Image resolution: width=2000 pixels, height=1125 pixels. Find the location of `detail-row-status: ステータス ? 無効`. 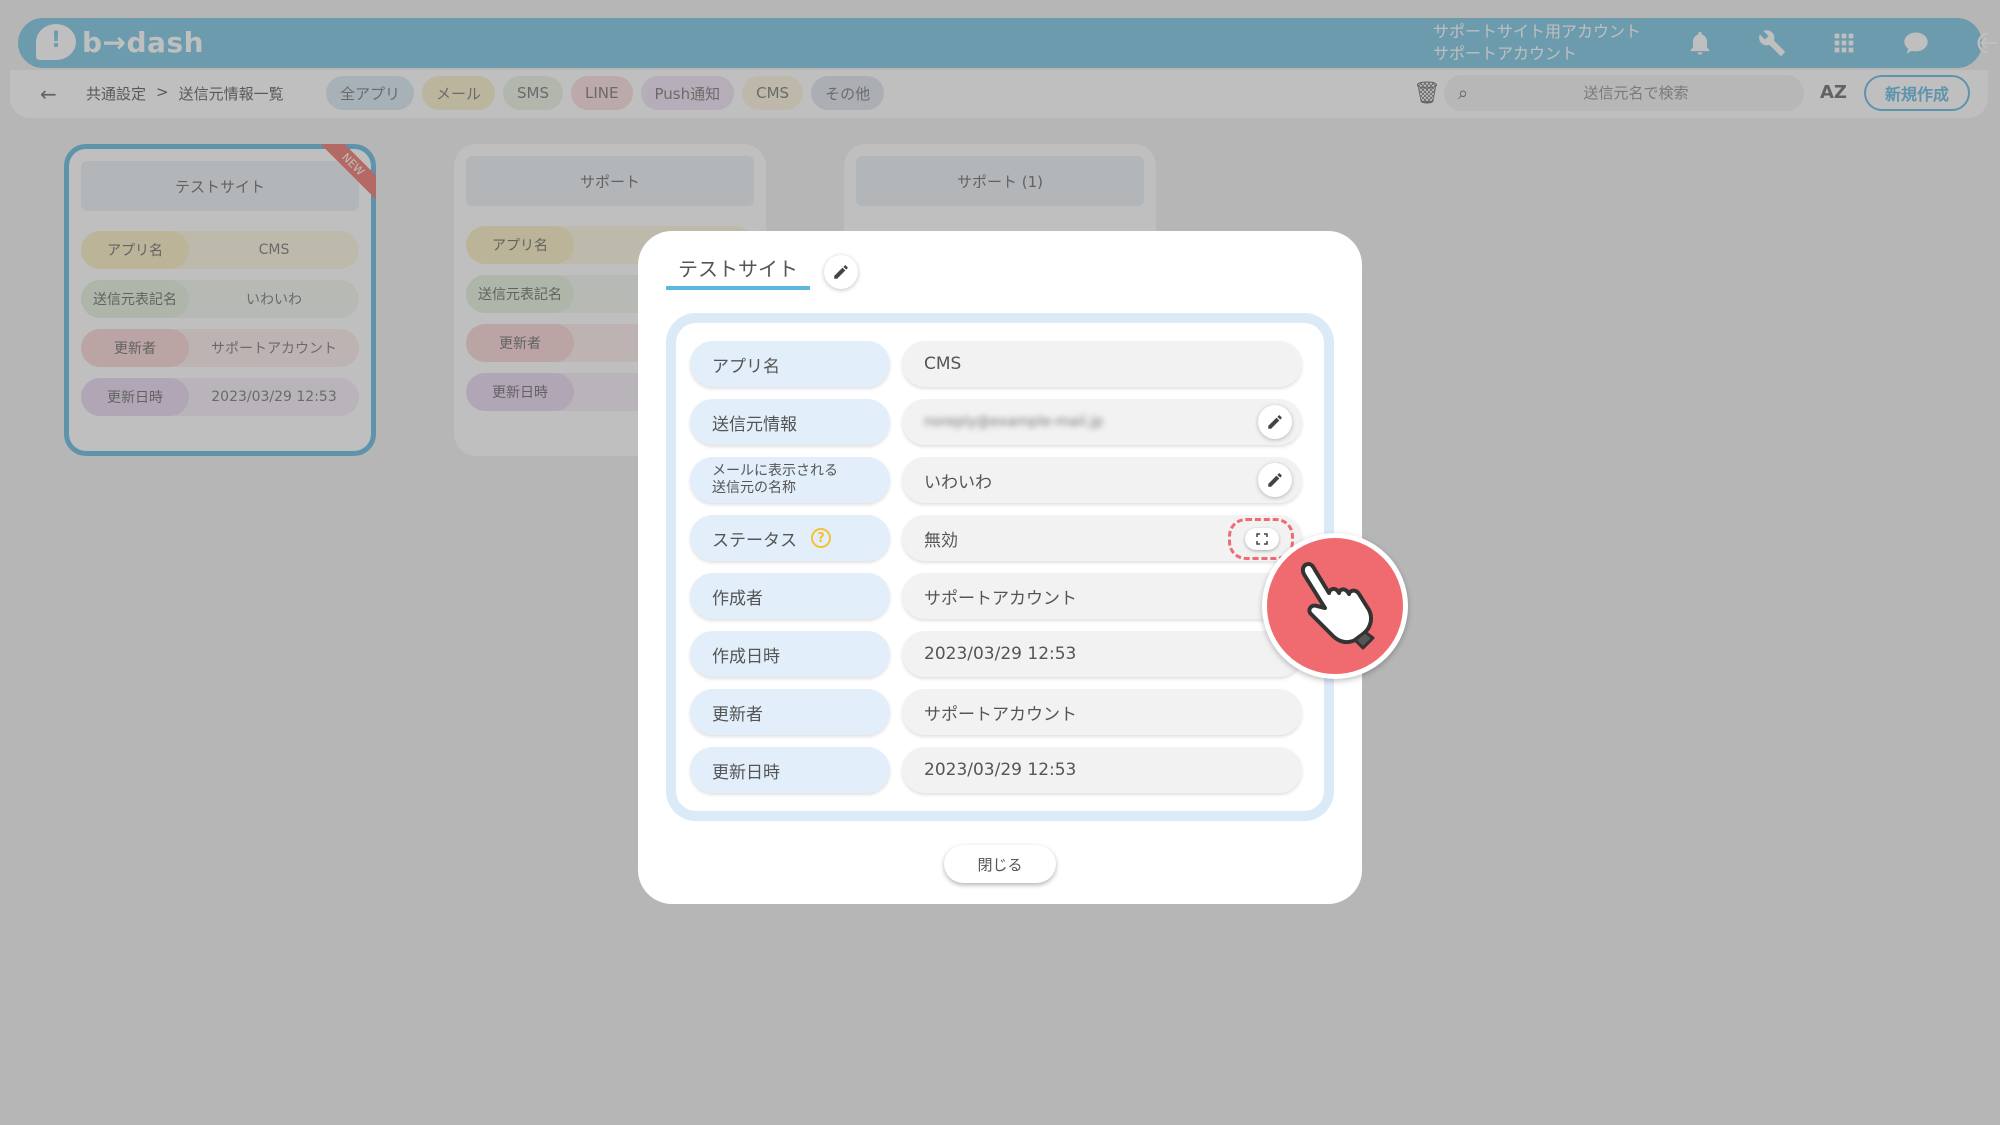

detail-row-status: ステータス ? 無効 is located at coordinates (1000, 538).